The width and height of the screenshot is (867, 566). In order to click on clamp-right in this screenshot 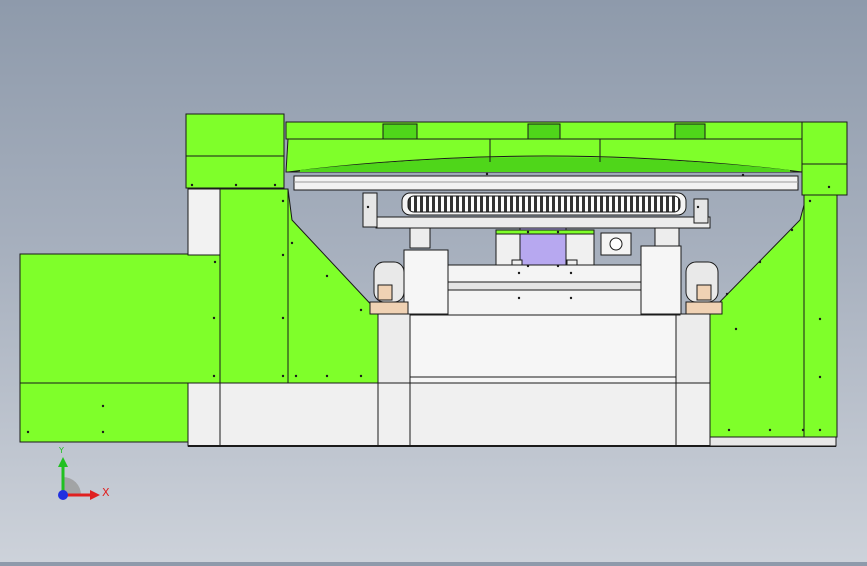, I will do `click(667, 237)`.